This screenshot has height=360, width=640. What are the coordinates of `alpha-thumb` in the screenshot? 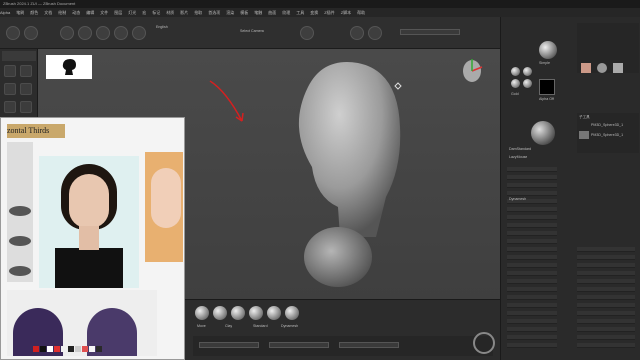 It's located at (547, 87).